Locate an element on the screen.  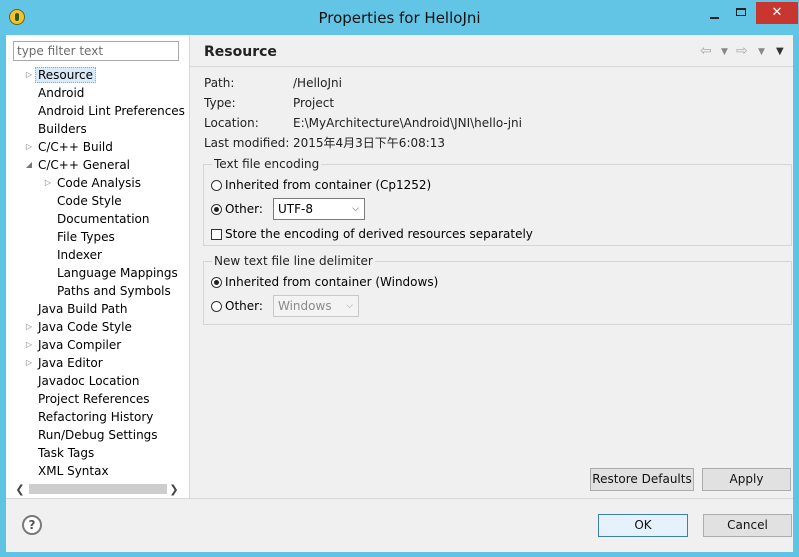
page-title: Resource is located at coordinates (240, 52).